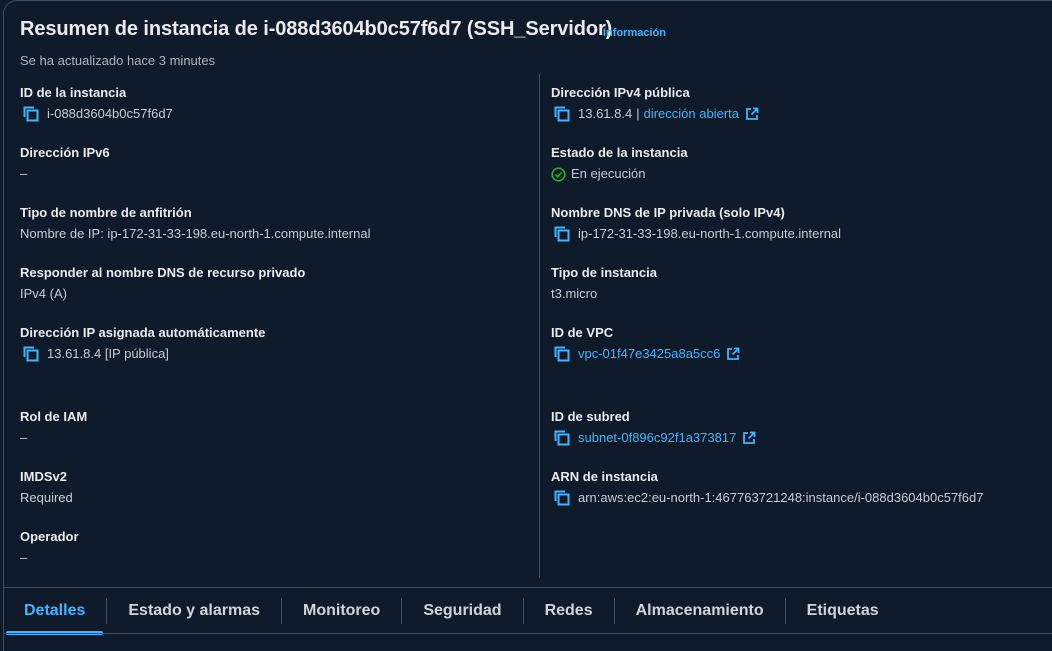 Image resolution: width=1052 pixels, height=651 pixels. Describe the element at coordinates (700, 611) in the screenshot. I see `tab-storage: Almacenamiento` at that location.